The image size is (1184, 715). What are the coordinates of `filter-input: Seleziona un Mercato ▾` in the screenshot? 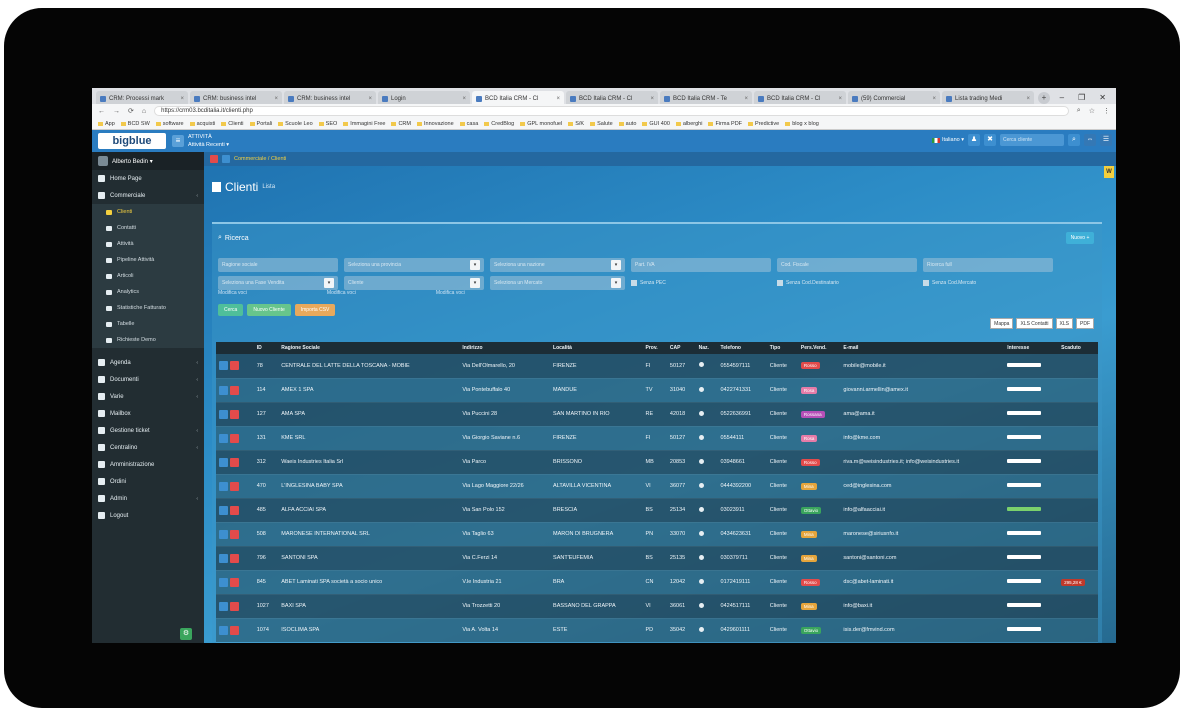 It's located at (557, 283).